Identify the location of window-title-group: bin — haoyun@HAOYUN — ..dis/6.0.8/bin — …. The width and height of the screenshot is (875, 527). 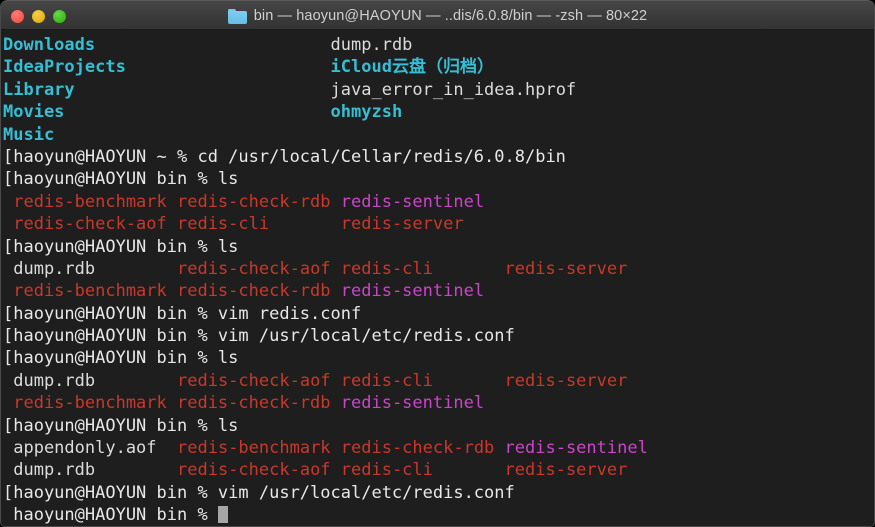
(437, 16).